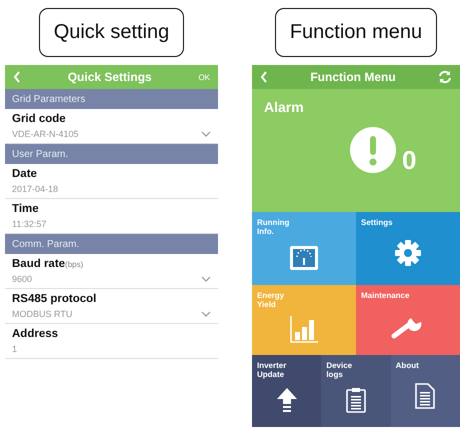 This screenshot has width=460, height=432. What do you see at coordinates (109, 77) in the screenshot?
I see `screen-title: Quick Settings` at bounding box center [109, 77].